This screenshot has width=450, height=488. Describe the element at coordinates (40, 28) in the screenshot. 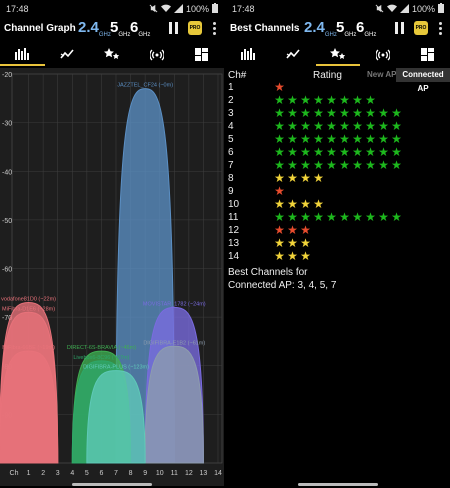

I see `page-title: Channel Graph` at that location.